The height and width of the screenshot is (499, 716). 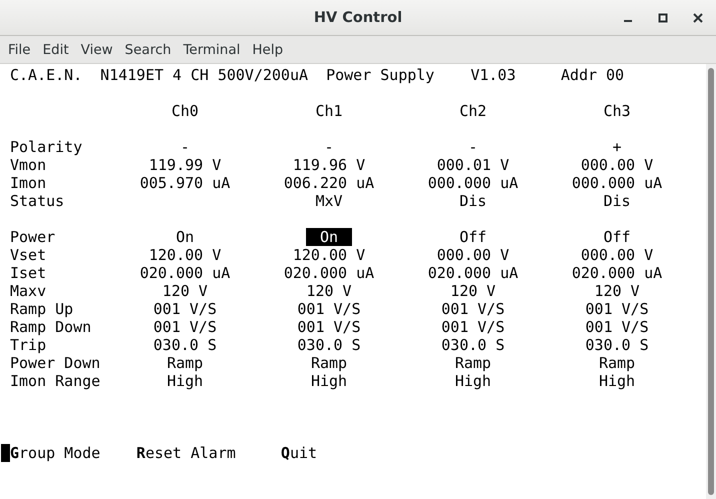 I want to click on header-text: C.A.E.N. N1419ET 4 CH 500V/200uA Power Supply V1.03 Addr 00, so click(x=316, y=75).